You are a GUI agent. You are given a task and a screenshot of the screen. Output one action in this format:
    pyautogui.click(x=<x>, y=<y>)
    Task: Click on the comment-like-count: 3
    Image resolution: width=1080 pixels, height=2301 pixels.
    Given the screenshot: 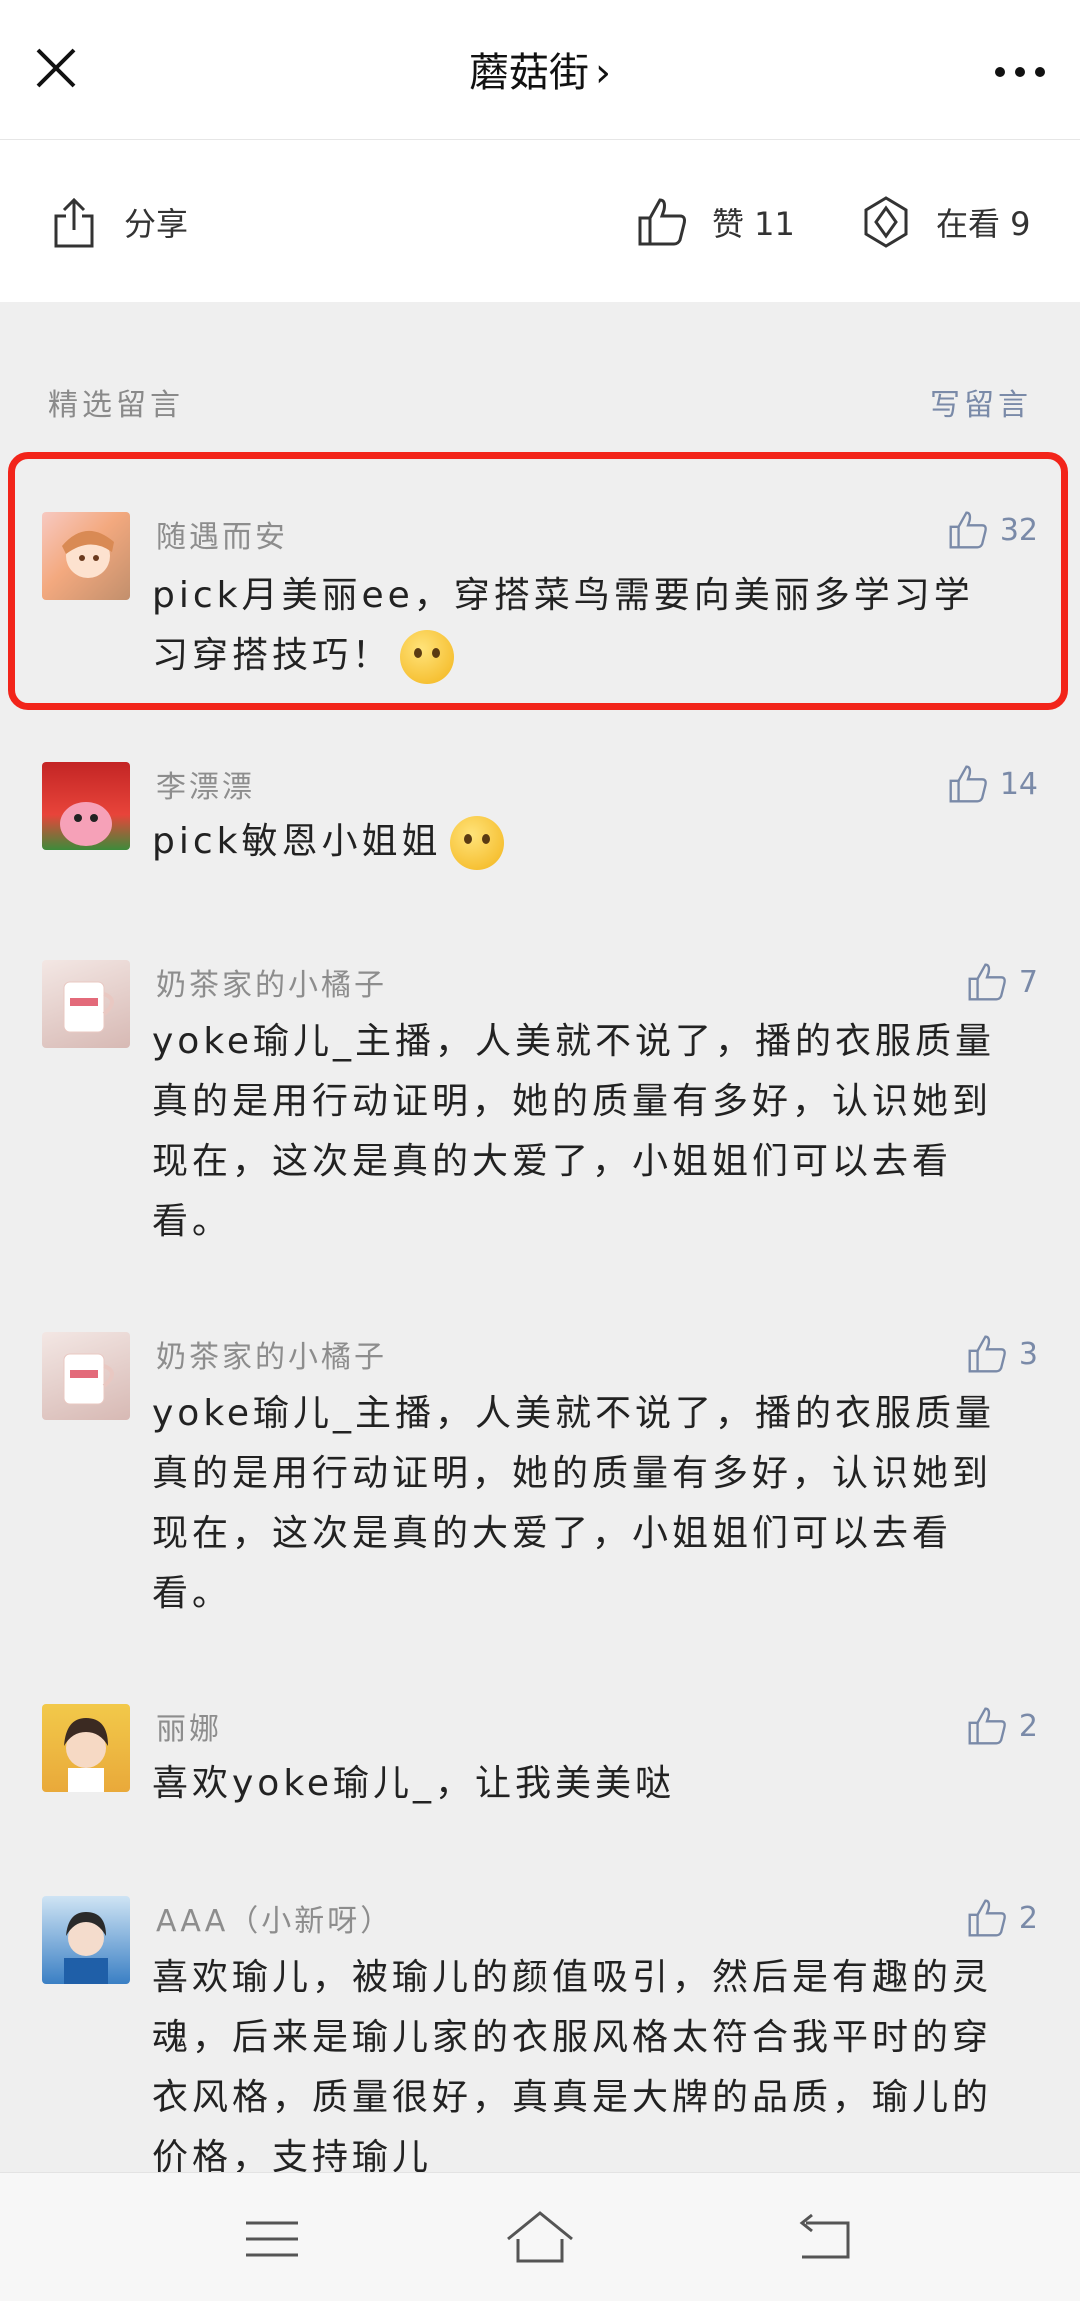 What is the action you would take?
    pyautogui.click(x=1028, y=1354)
    